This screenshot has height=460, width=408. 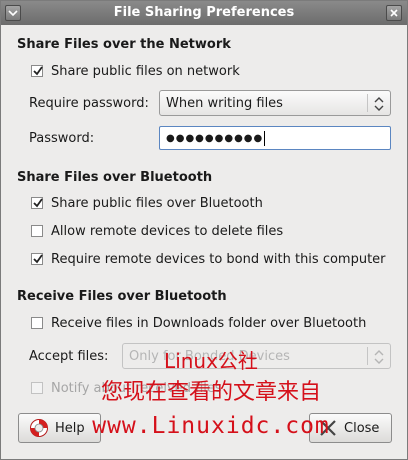 What do you see at coordinates (157, 203) in the screenshot?
I see `share-over-bluetooth-label: Share public files over Bluetooth` at bounding box center [157, 203].